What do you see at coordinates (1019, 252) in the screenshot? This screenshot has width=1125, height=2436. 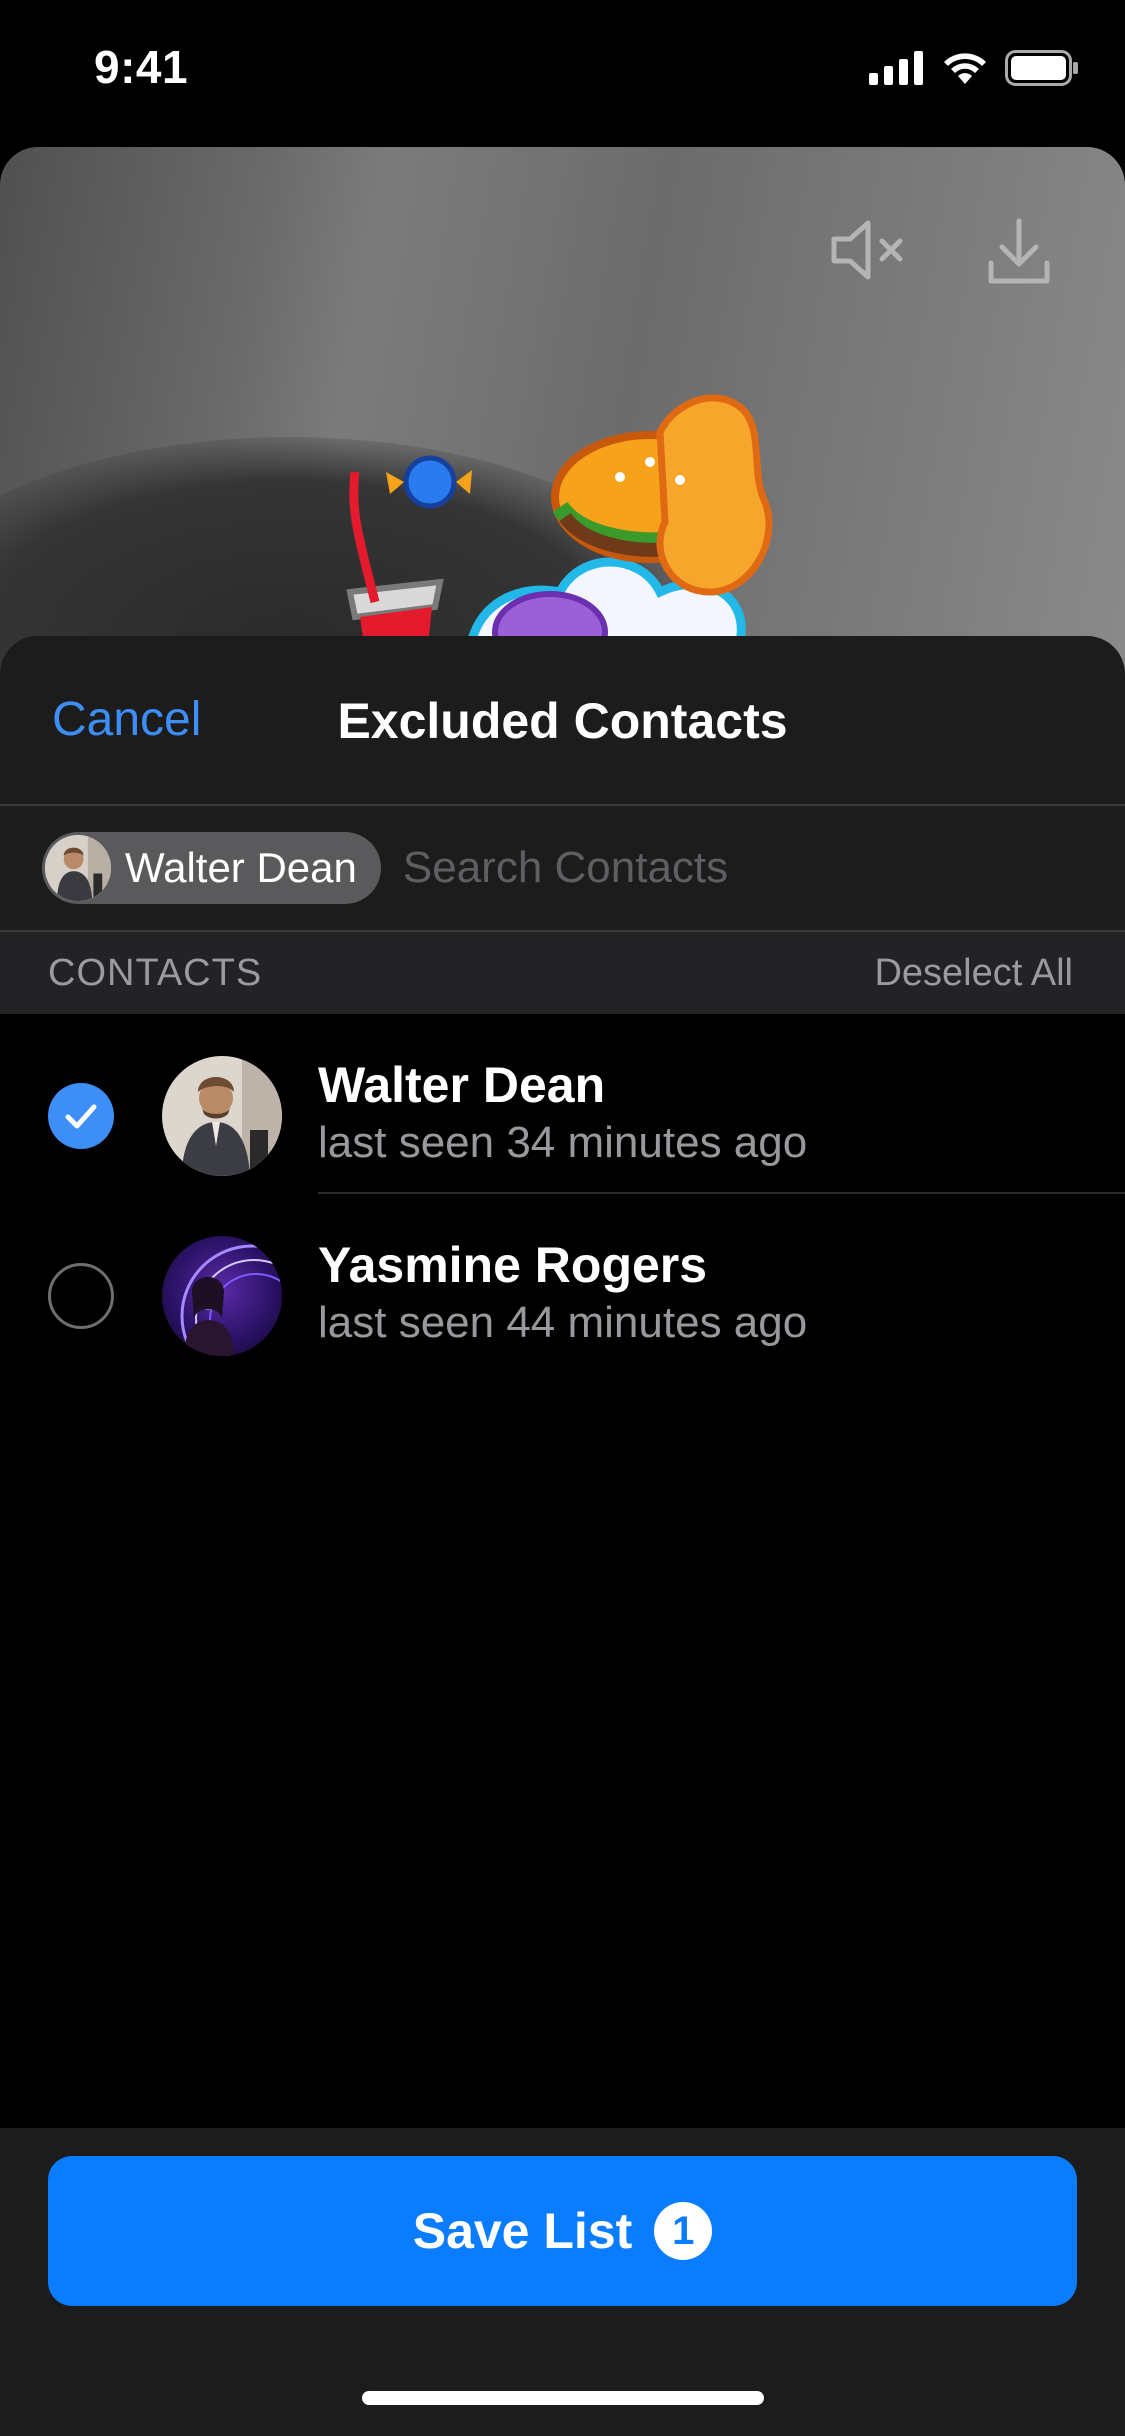 I see `download-icon` at bounding box center [1019, 252].